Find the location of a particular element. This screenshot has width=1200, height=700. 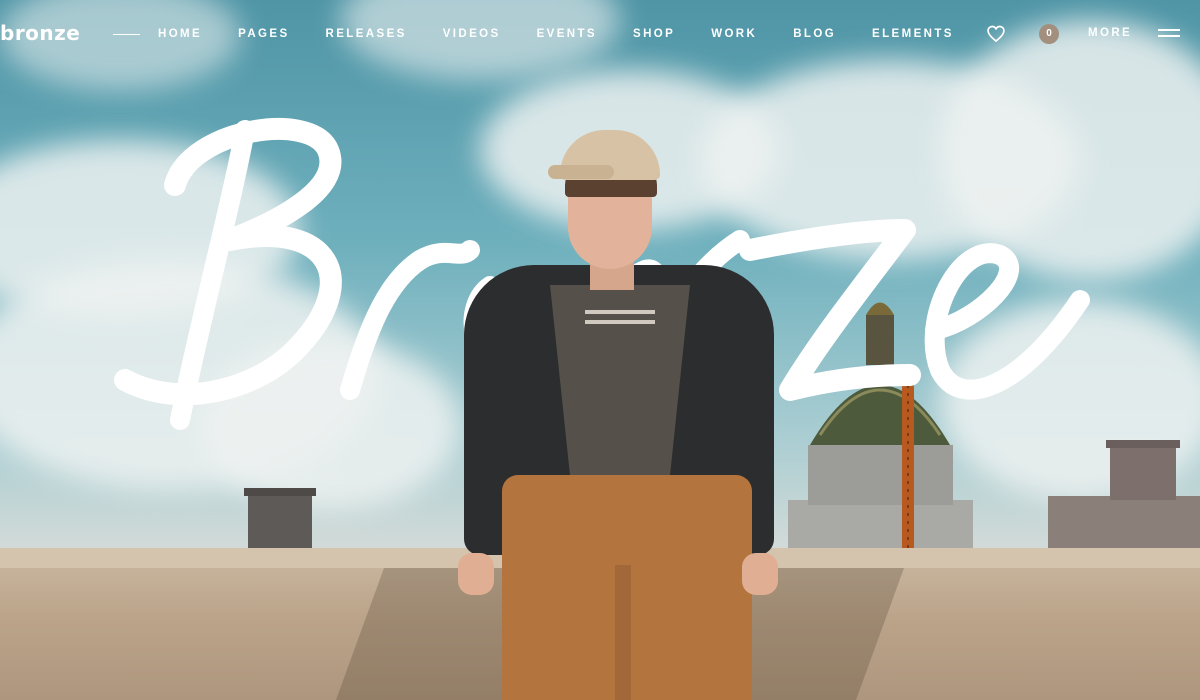

nav-divider-line is located at coordinates (126, 34).